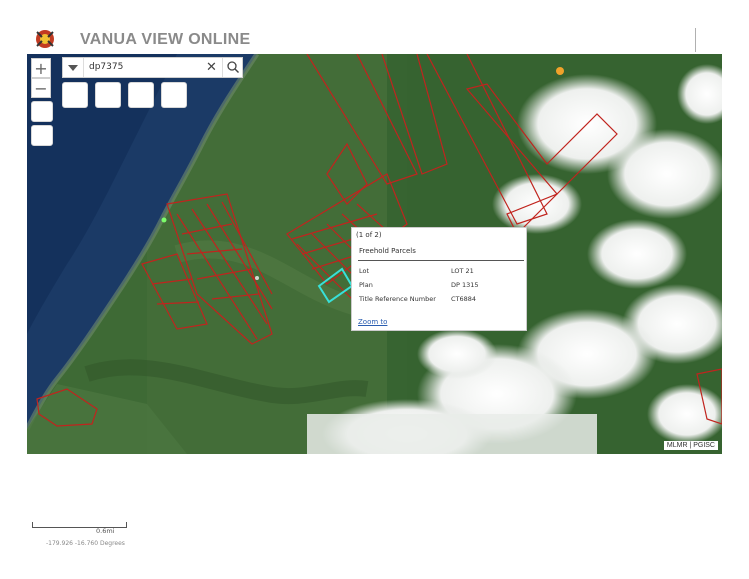 This screenshot has height=579, width=749. What do you see at coordinates (374, 27) in the screenshot?
I see `app-header: VANUA VIEW ONLINE` at bounding box center [374, 27].